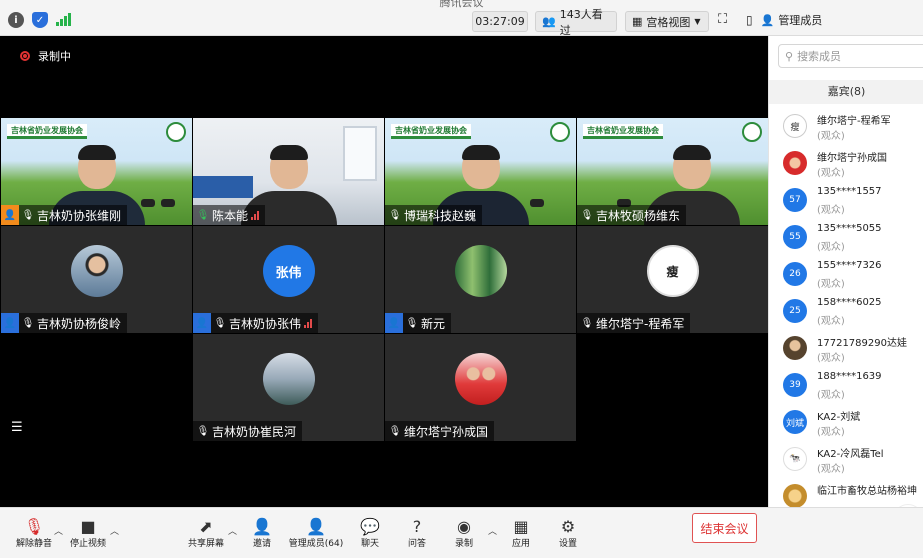 The width and height of the screenshot is (923, 558). I want to click on member-item: 25 158****6025 (观众), so click(846, 311).